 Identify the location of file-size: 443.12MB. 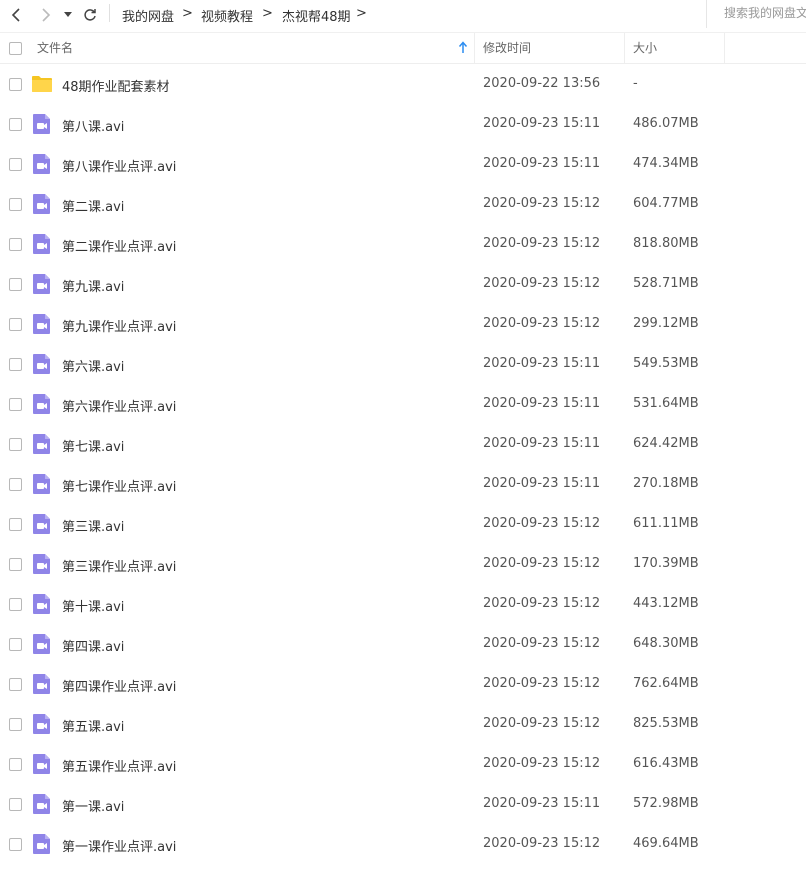
(666, 603).